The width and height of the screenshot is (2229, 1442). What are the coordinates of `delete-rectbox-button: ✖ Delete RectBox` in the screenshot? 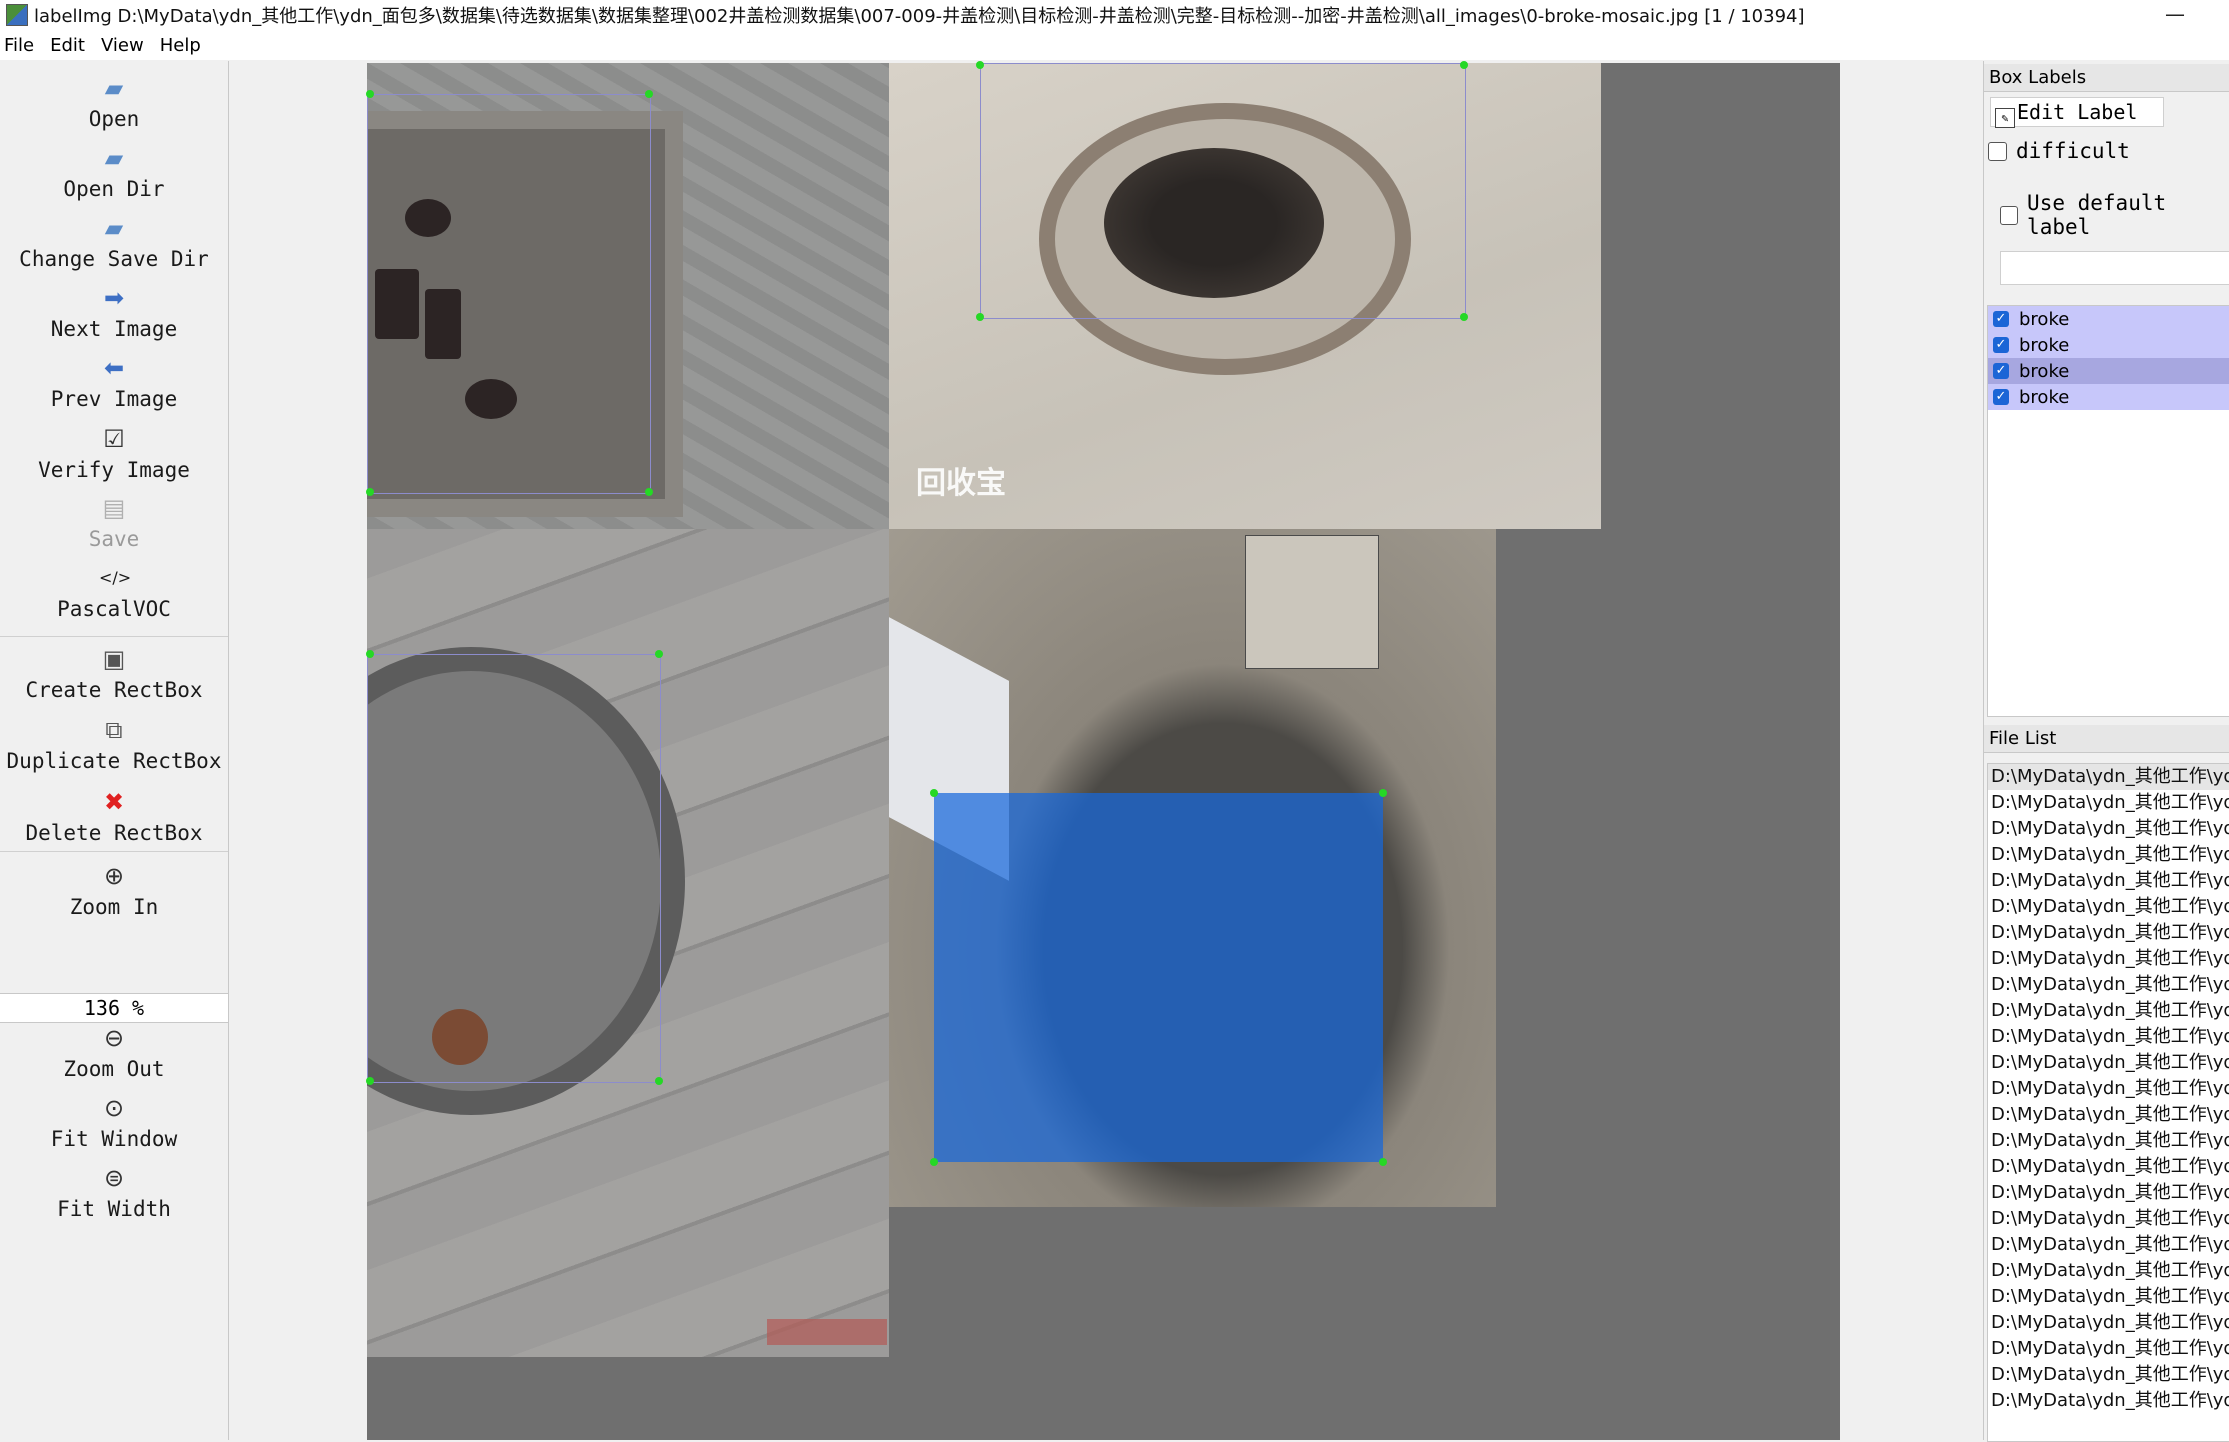 It's located at (114, 816).